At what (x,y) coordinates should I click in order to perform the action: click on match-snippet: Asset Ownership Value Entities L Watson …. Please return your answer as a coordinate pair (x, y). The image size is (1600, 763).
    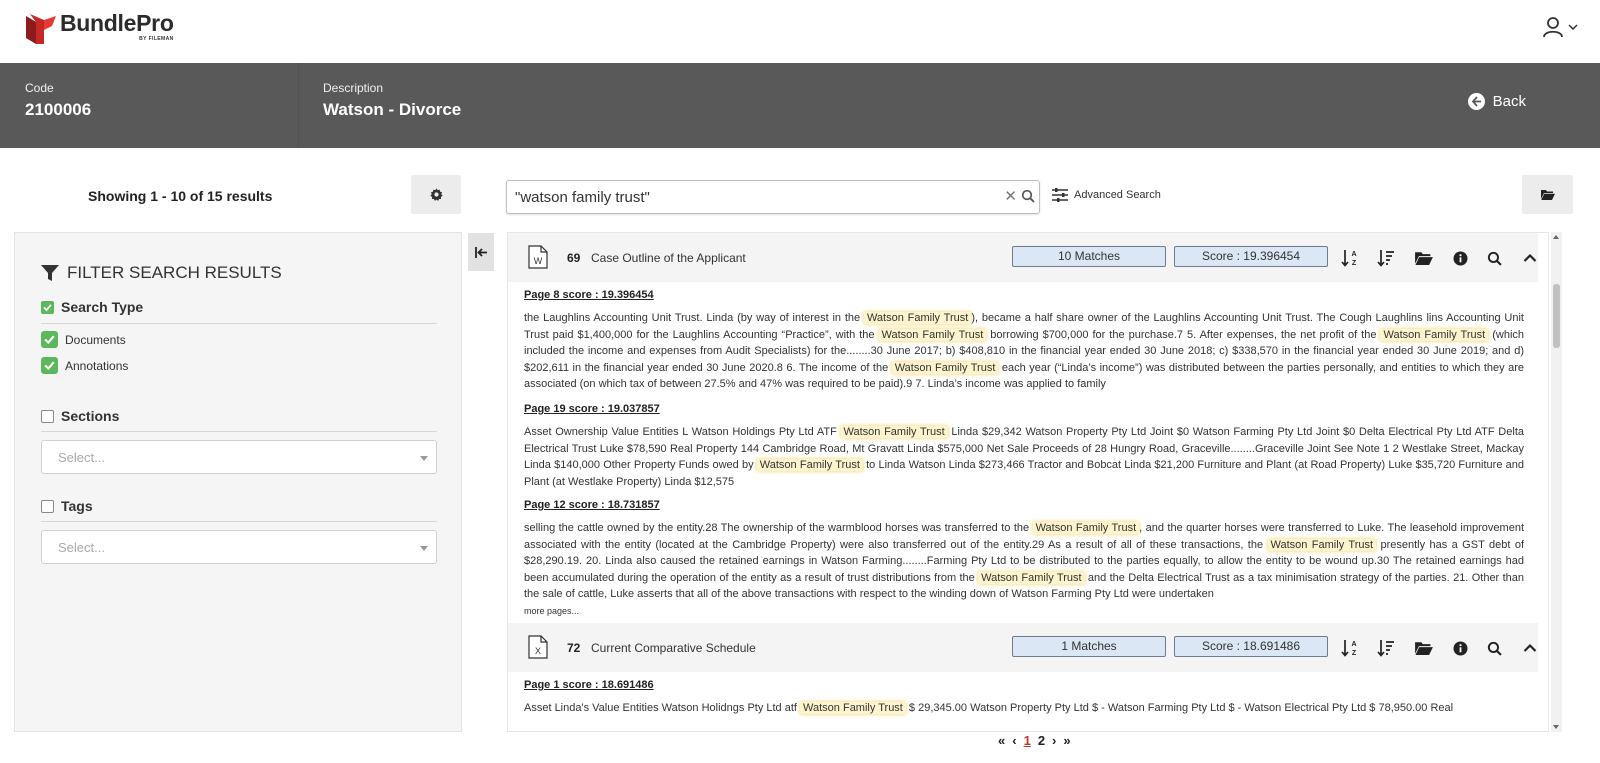
    Looking at the image, I should click on (1024, 457).